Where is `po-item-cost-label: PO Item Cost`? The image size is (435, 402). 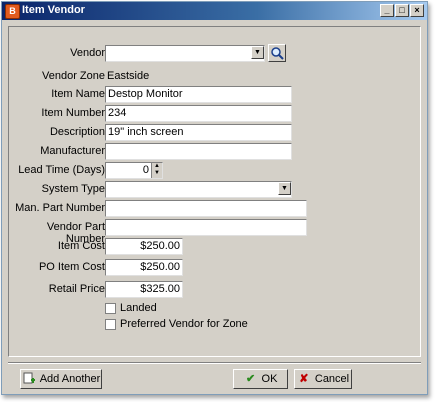
po-item-cost-label: PO Item Cost is located at coordinates (71, 267).